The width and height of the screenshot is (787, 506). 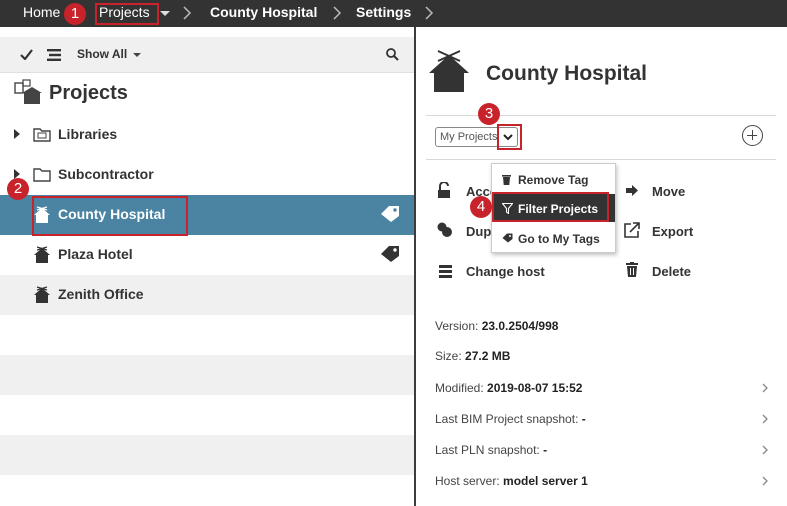 I want to click on folder-icon, so click(x=42, y=175).